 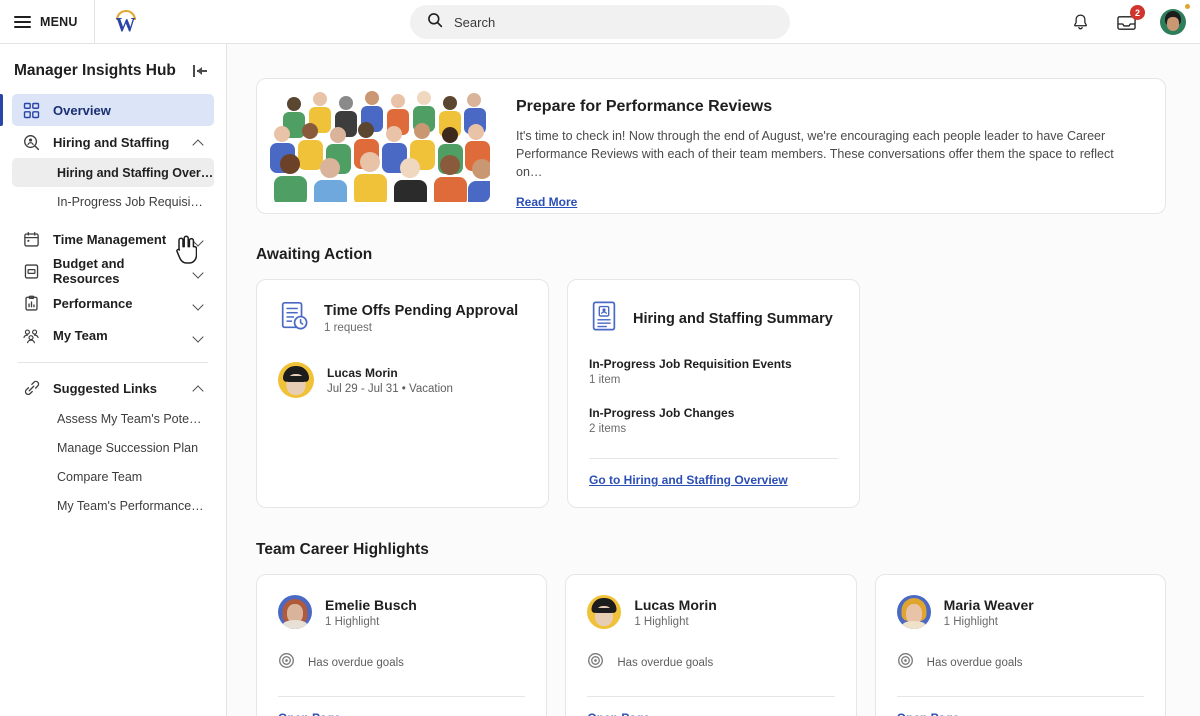 I want to click on clipboard-chart-icon, so click(x=31, y=303).